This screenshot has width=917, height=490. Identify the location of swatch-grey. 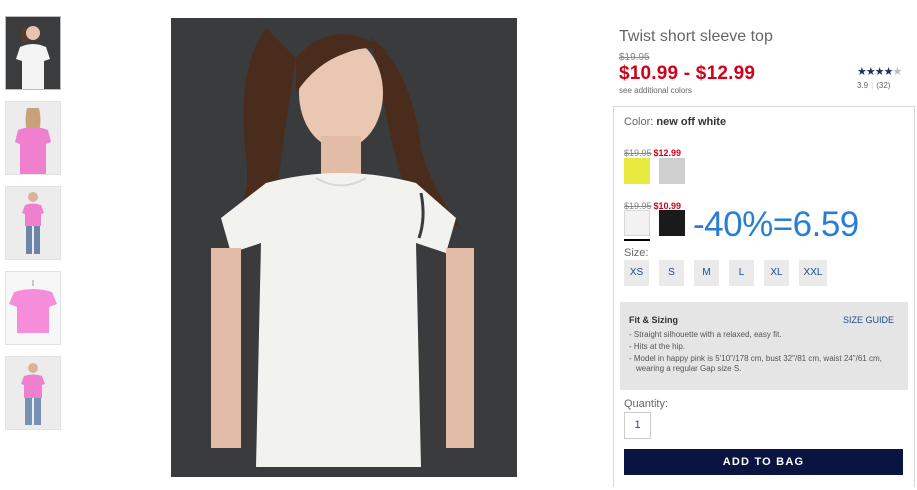
(672, 171).